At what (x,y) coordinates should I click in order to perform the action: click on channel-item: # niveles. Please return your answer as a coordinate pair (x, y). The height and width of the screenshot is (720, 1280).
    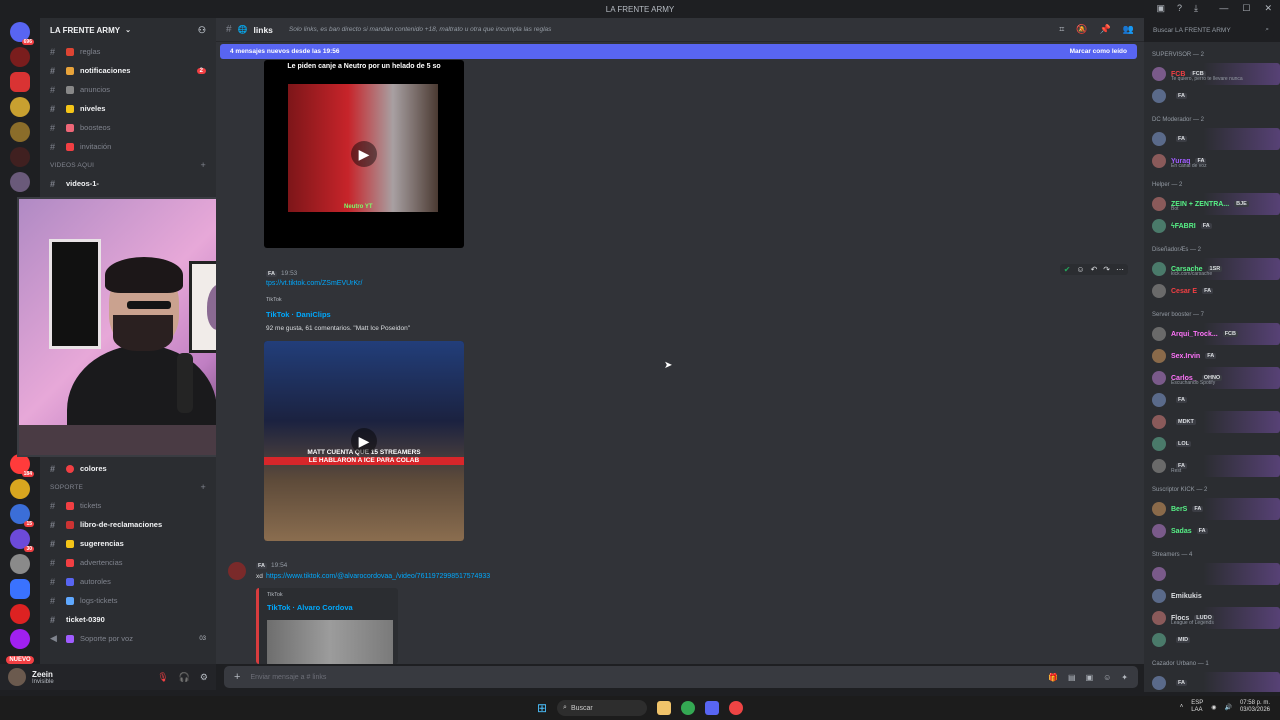
    Looking at the image, I should click on (128, 108).